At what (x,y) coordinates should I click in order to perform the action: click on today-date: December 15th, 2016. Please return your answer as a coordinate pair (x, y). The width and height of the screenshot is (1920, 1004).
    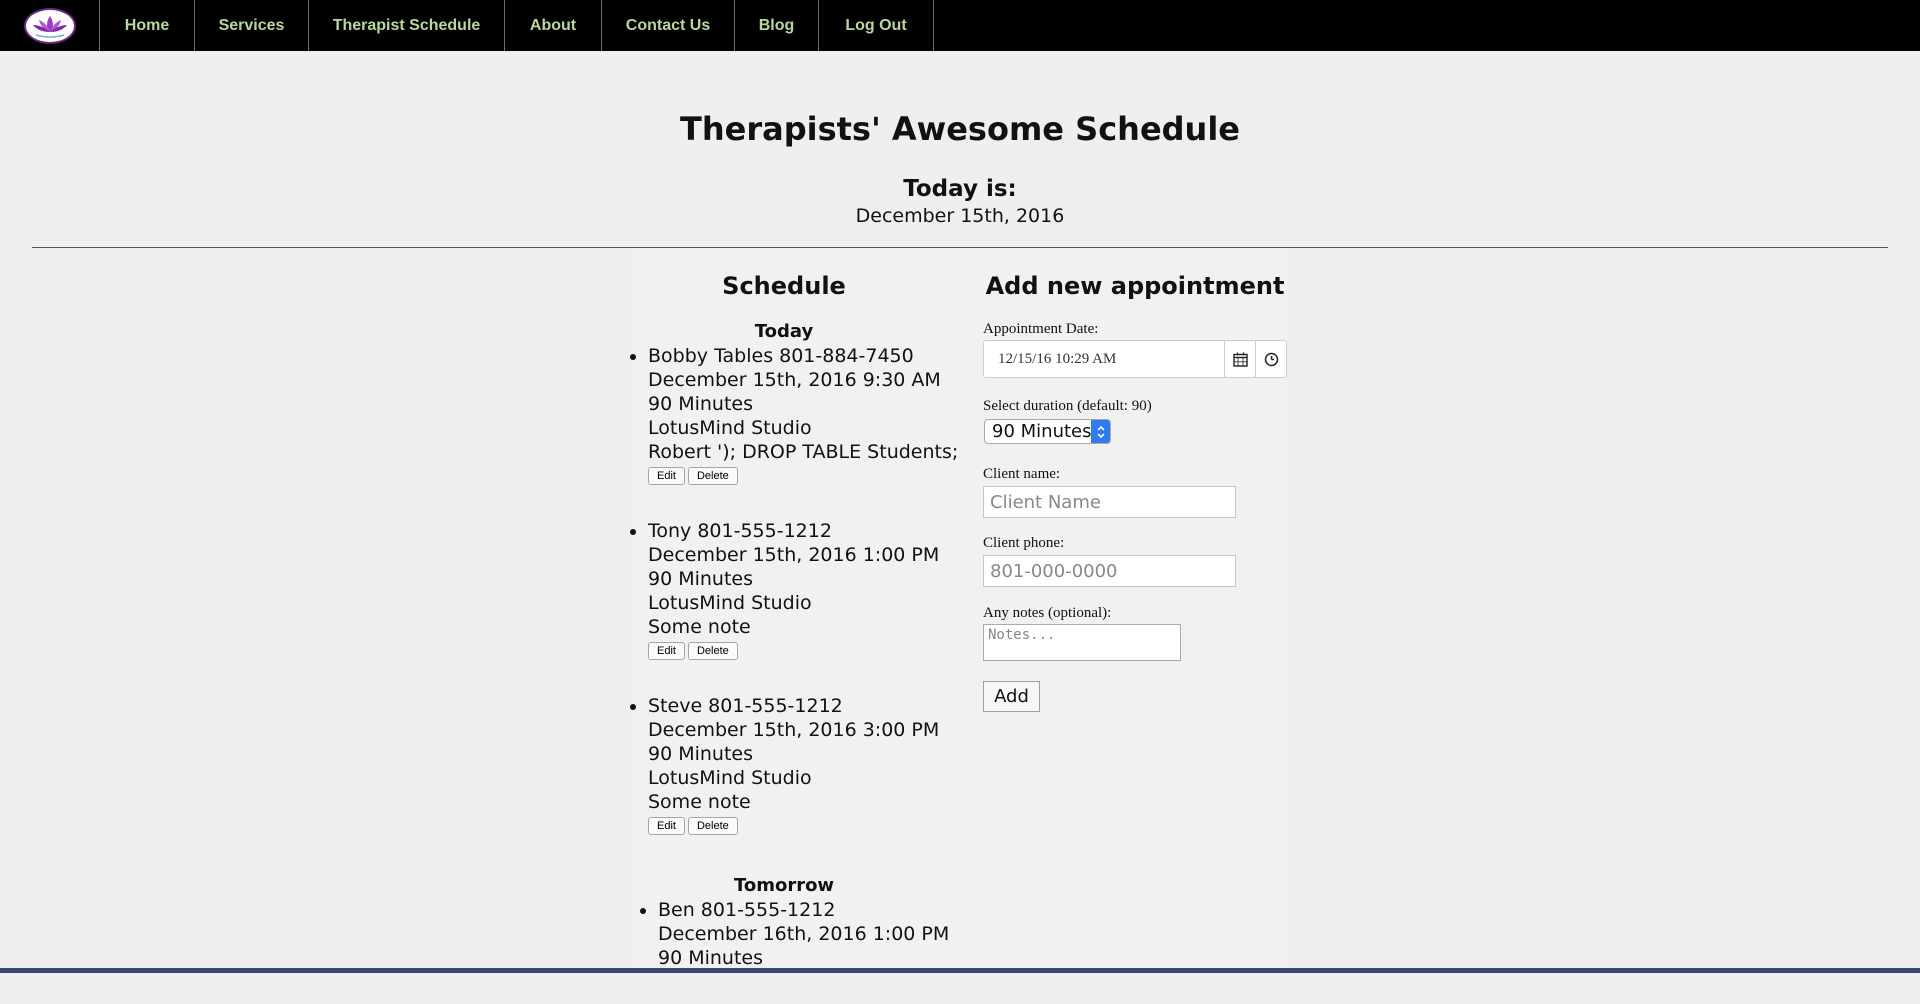
    Looking at the image, I should click on (960, 216).